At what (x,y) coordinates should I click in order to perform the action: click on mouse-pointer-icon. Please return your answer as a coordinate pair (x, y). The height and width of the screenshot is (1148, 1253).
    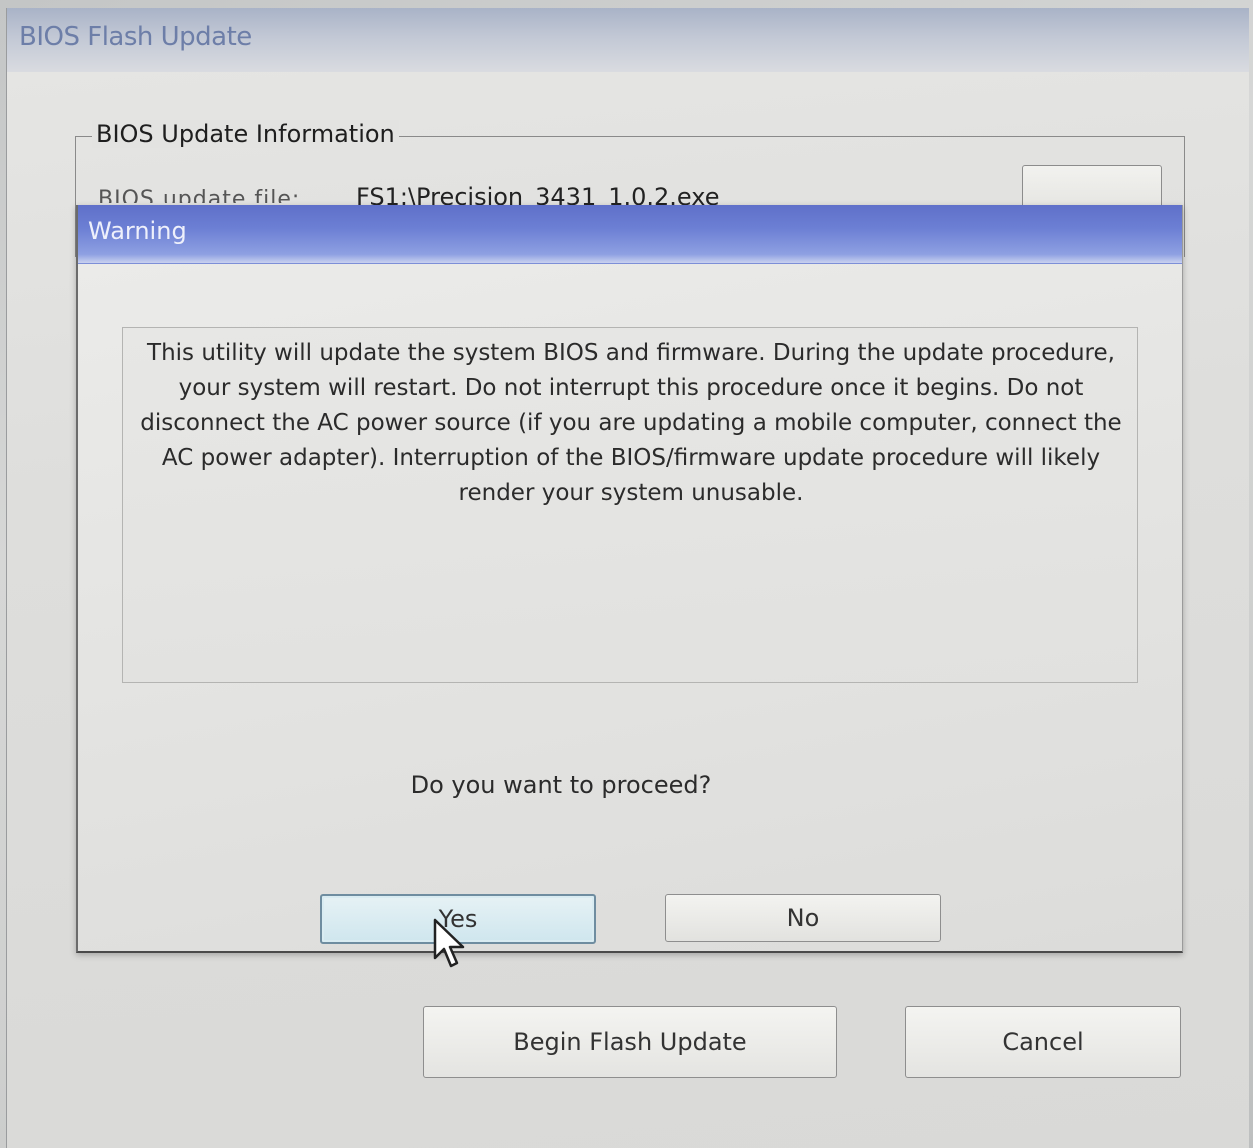
    Looking at the image, I should click on (449, 943).